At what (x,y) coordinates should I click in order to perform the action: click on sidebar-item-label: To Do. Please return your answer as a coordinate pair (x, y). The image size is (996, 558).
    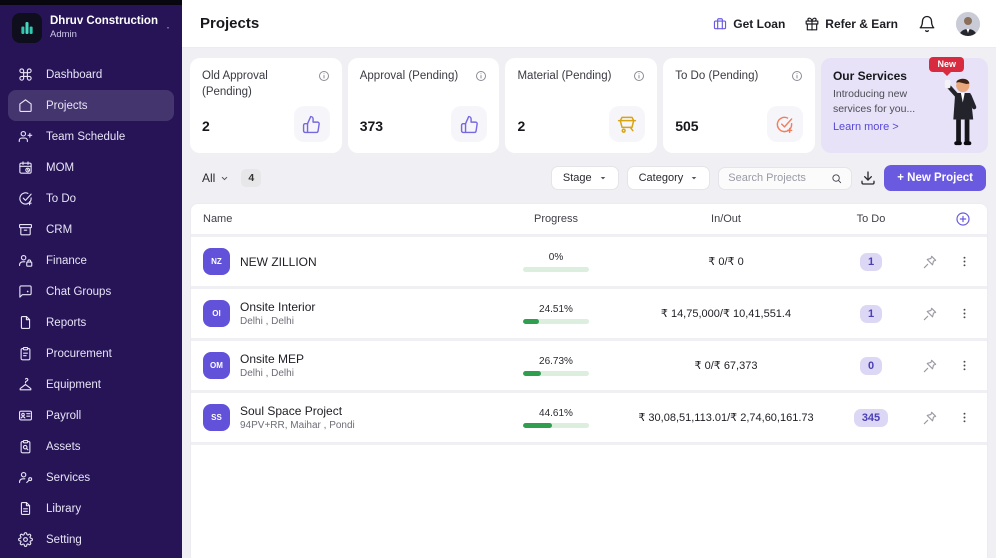
    Looking at the image, I should click on (61, 198).